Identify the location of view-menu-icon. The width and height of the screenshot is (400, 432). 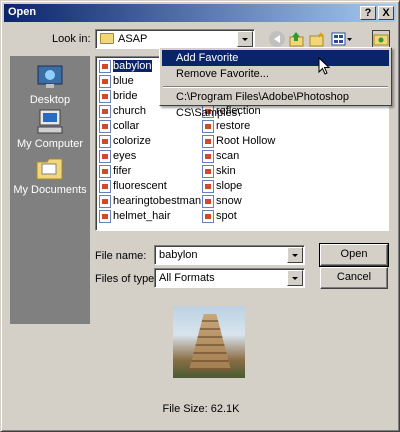
(342, 39).